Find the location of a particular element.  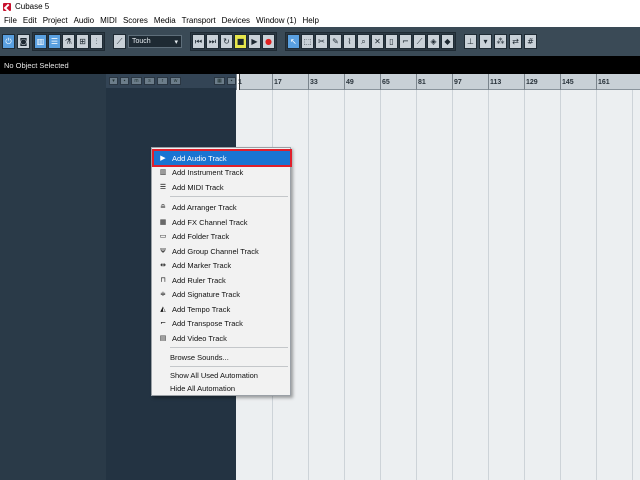

grid-type-icon: # is located at coordinates (530, 41).